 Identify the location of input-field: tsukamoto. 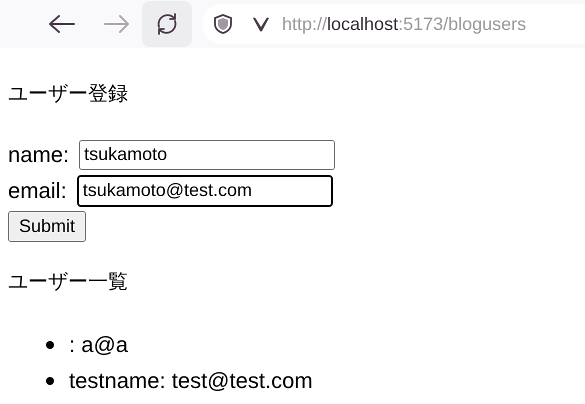
(207, 155).